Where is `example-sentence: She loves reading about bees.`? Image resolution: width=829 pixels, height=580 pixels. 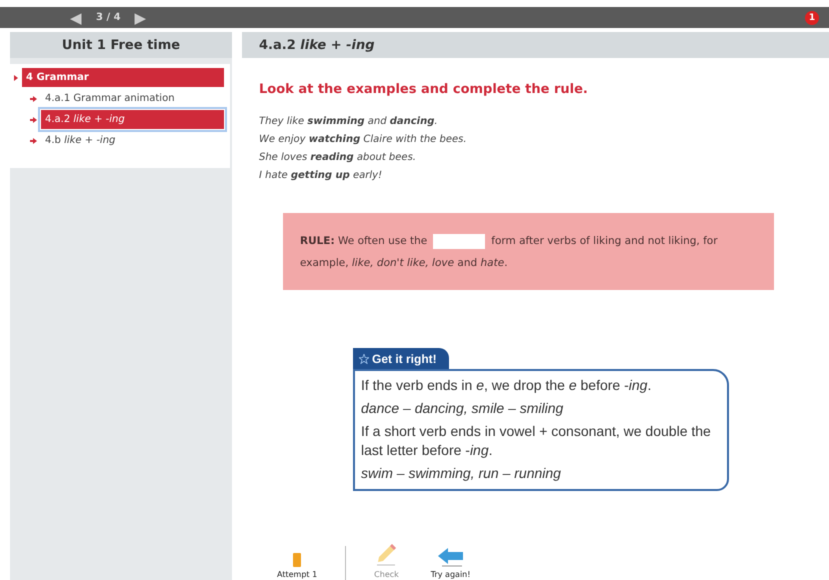 example-sentence: She loves reading about bees. is located at coordinates (338, 158).